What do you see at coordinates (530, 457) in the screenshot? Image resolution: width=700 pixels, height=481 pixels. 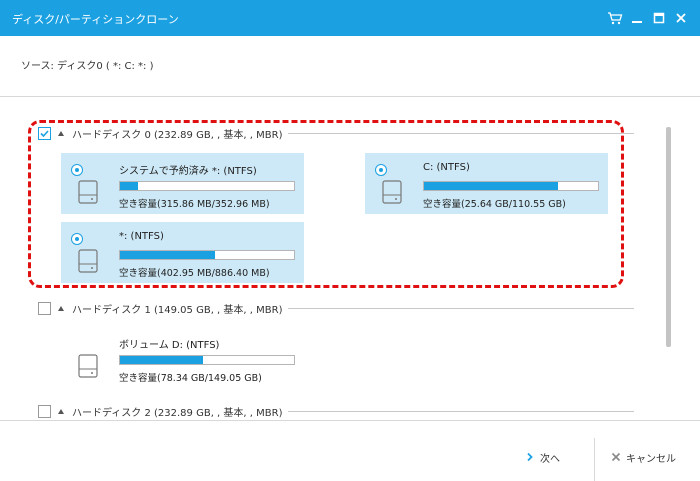 I see `chevron-right-icon` at bounding box center [530, 457].